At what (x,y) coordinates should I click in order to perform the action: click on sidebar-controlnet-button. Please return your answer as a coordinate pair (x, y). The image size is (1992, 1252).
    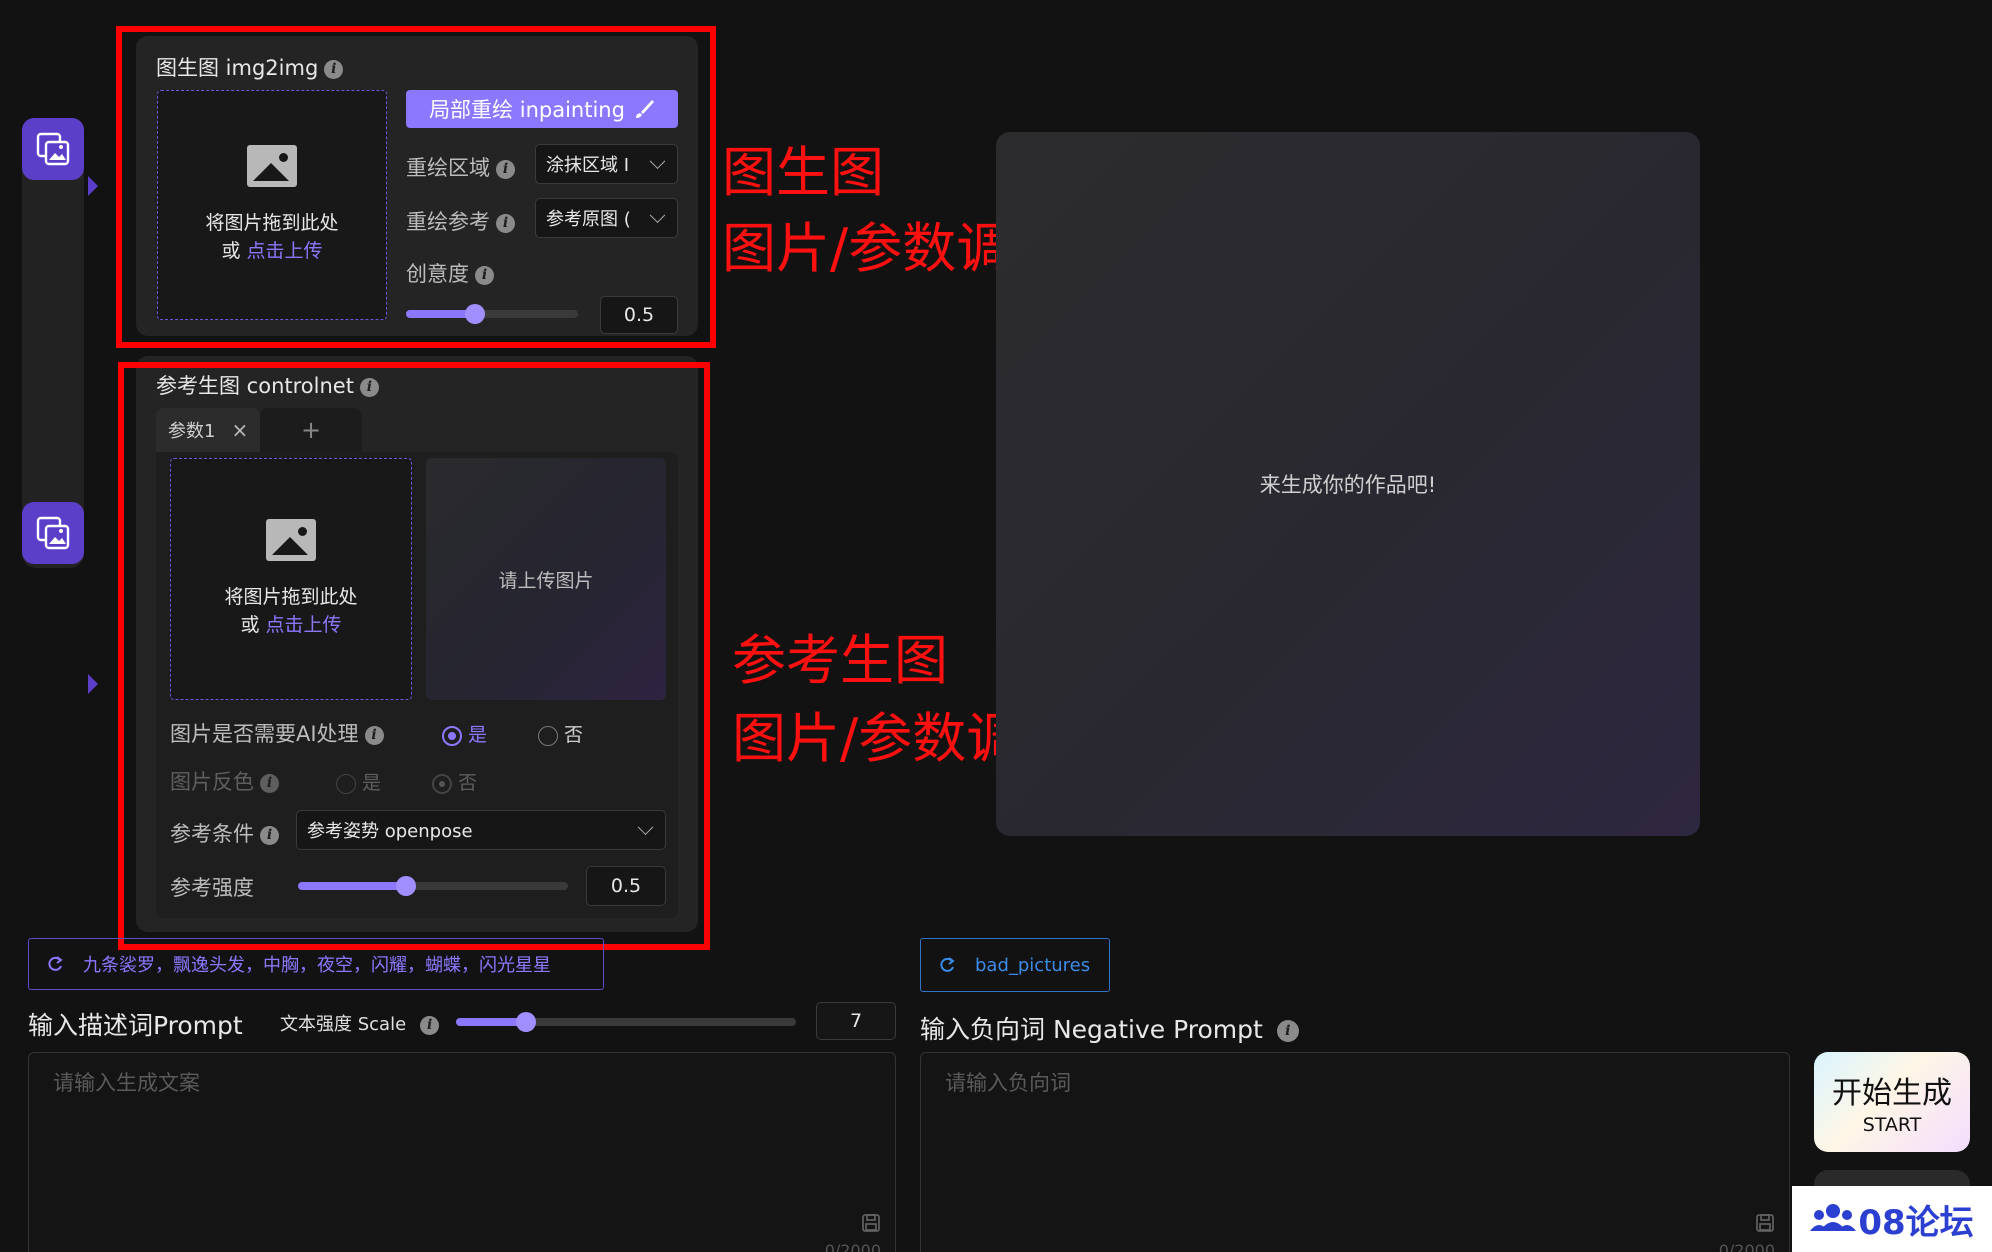
    Looking at the image, I should click on (53, 533).